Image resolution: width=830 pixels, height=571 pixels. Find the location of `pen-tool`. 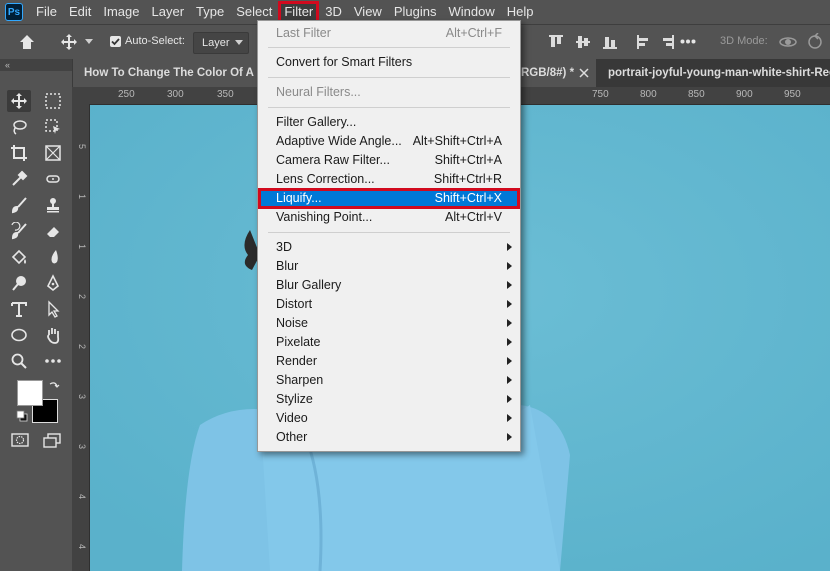

pen-tool is located at coordinates (53, 283).